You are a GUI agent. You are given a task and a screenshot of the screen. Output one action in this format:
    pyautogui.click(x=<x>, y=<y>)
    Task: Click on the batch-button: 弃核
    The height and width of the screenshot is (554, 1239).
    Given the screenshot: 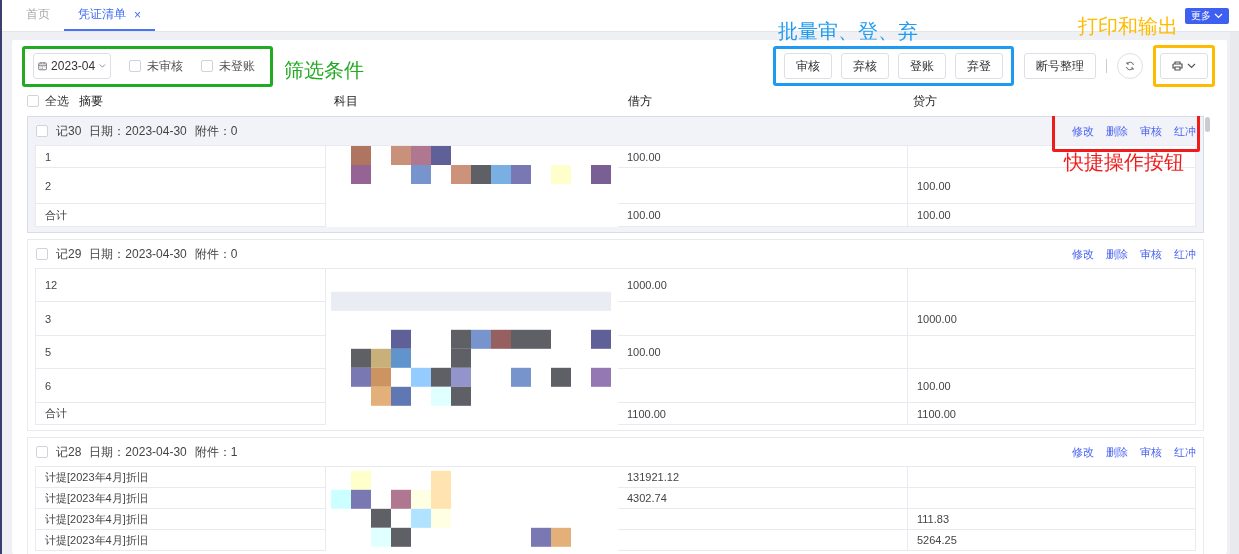 What is the action you would take?
    pyautogui.click(x=865, y=66)
    